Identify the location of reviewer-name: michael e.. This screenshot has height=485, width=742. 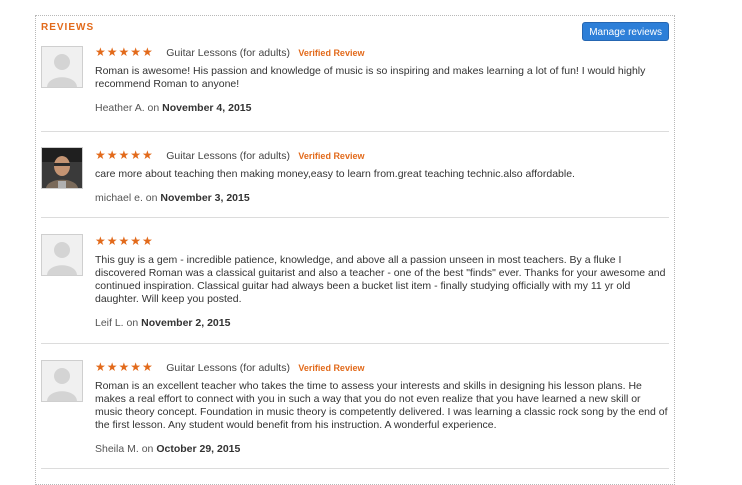
(119, 198).